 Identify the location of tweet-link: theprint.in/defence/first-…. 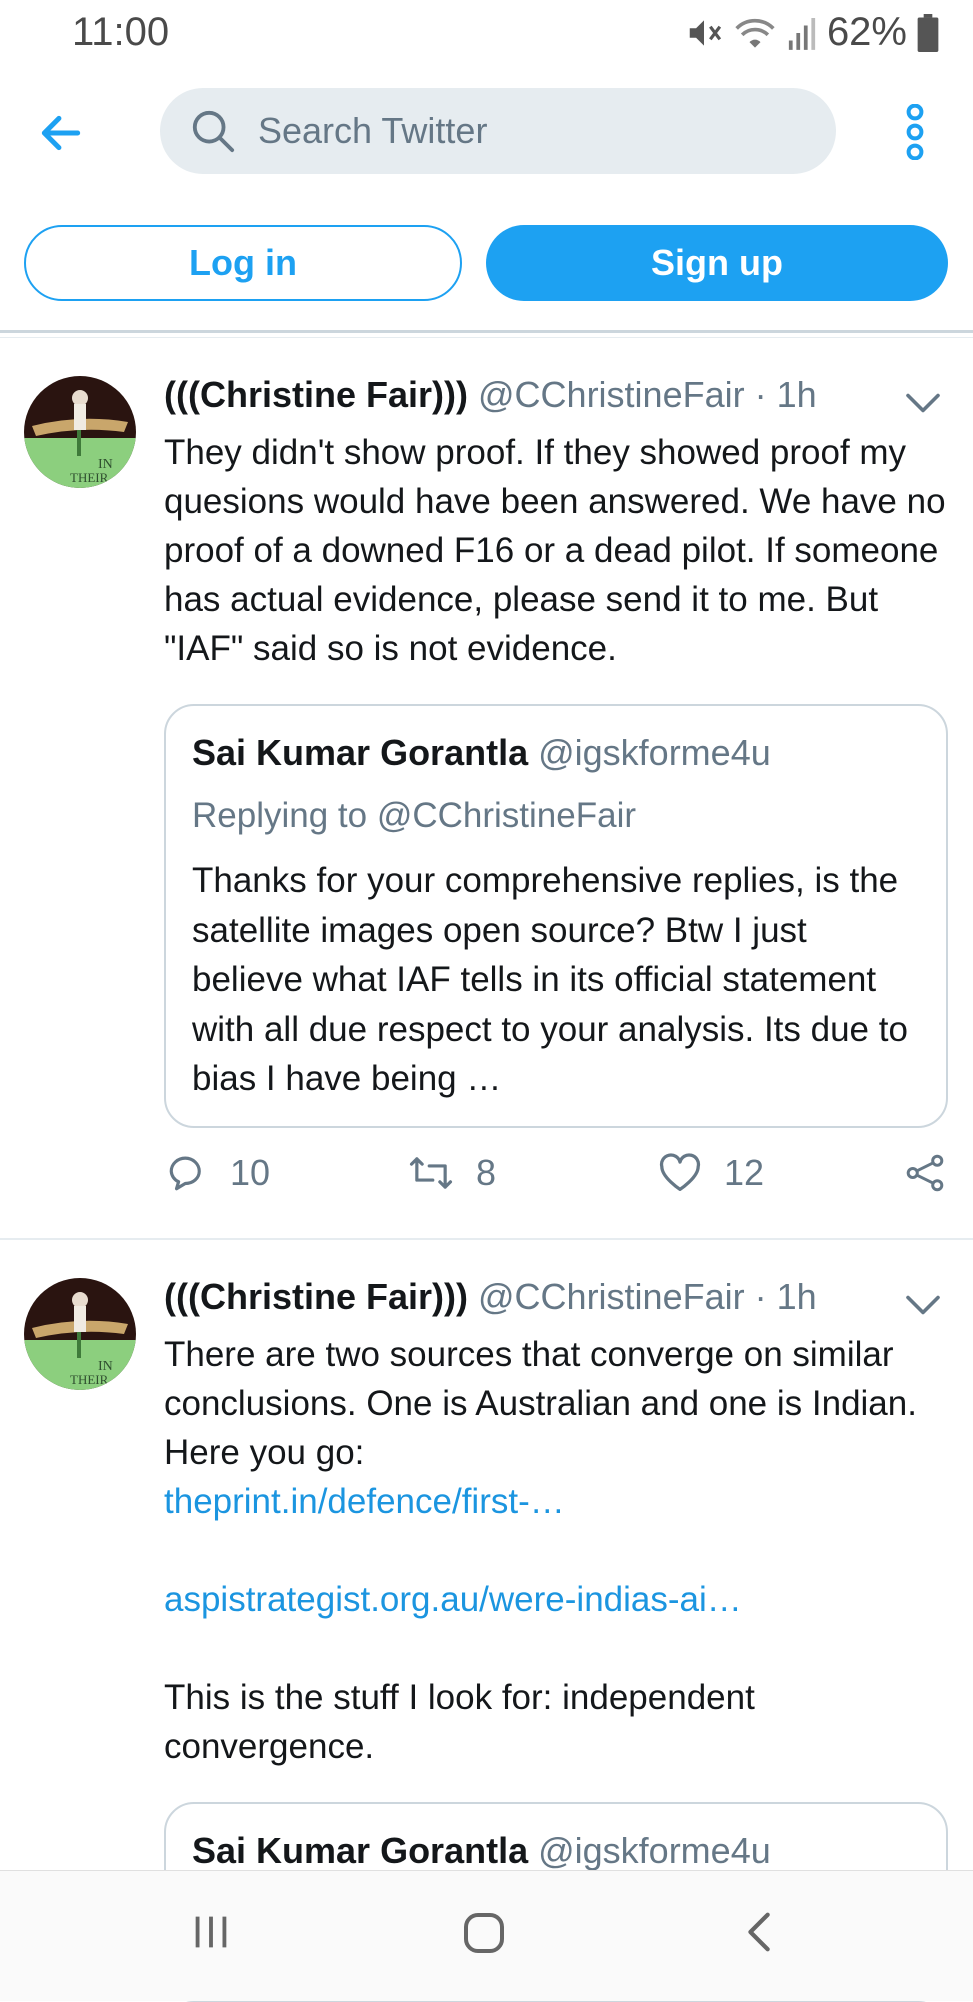
(559, 1501).